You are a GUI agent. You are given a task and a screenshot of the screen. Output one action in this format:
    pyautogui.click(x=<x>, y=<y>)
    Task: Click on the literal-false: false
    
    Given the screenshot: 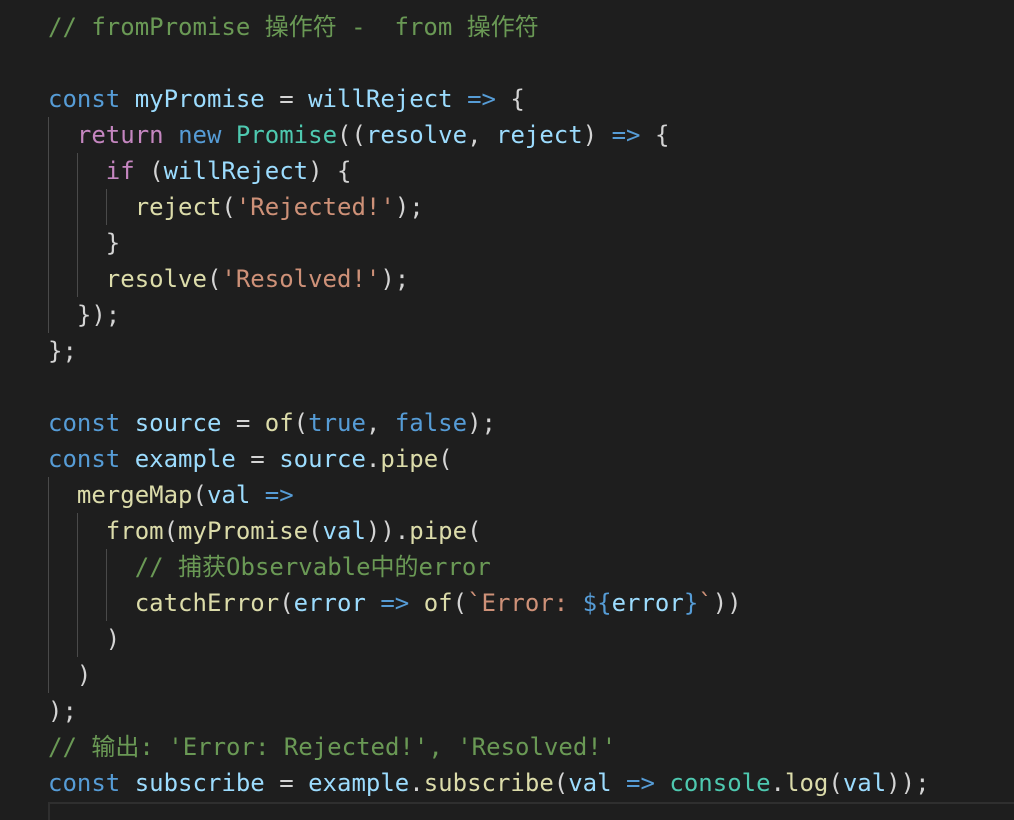 What is the action you would take?
    pyautogui.click(x=431, y=423)
    